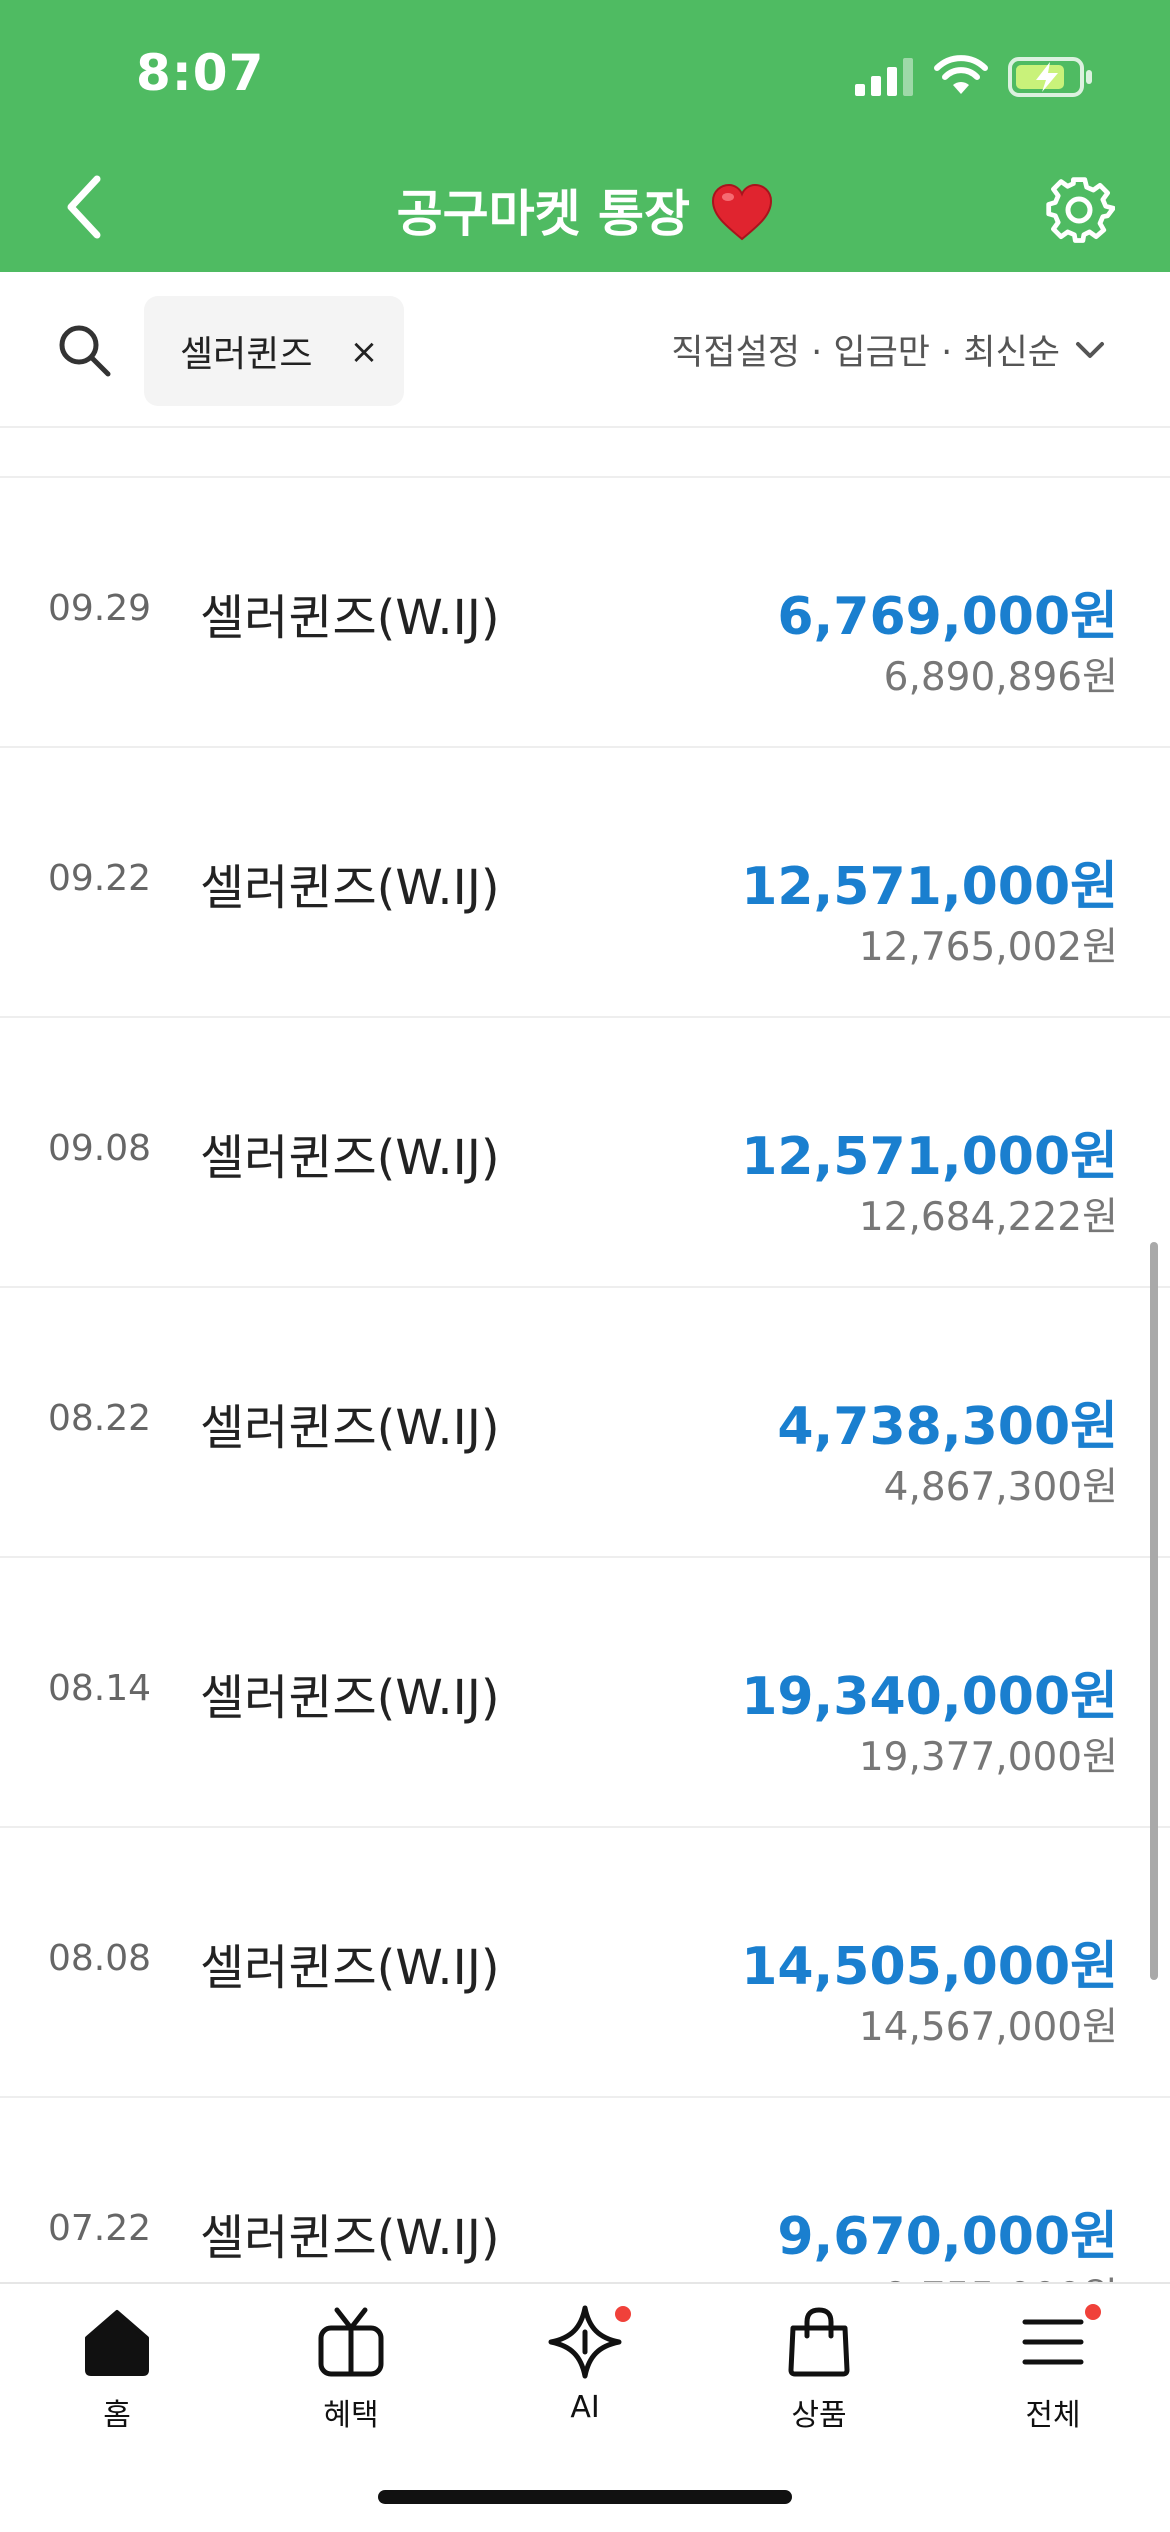 Image resolution: width=1170 pixels, height=2532 pixels. What do you see at coordinates (100, 1148) in the screenshot?
I see `transaction-date: 09.08` at bounding box center [100, 1148].